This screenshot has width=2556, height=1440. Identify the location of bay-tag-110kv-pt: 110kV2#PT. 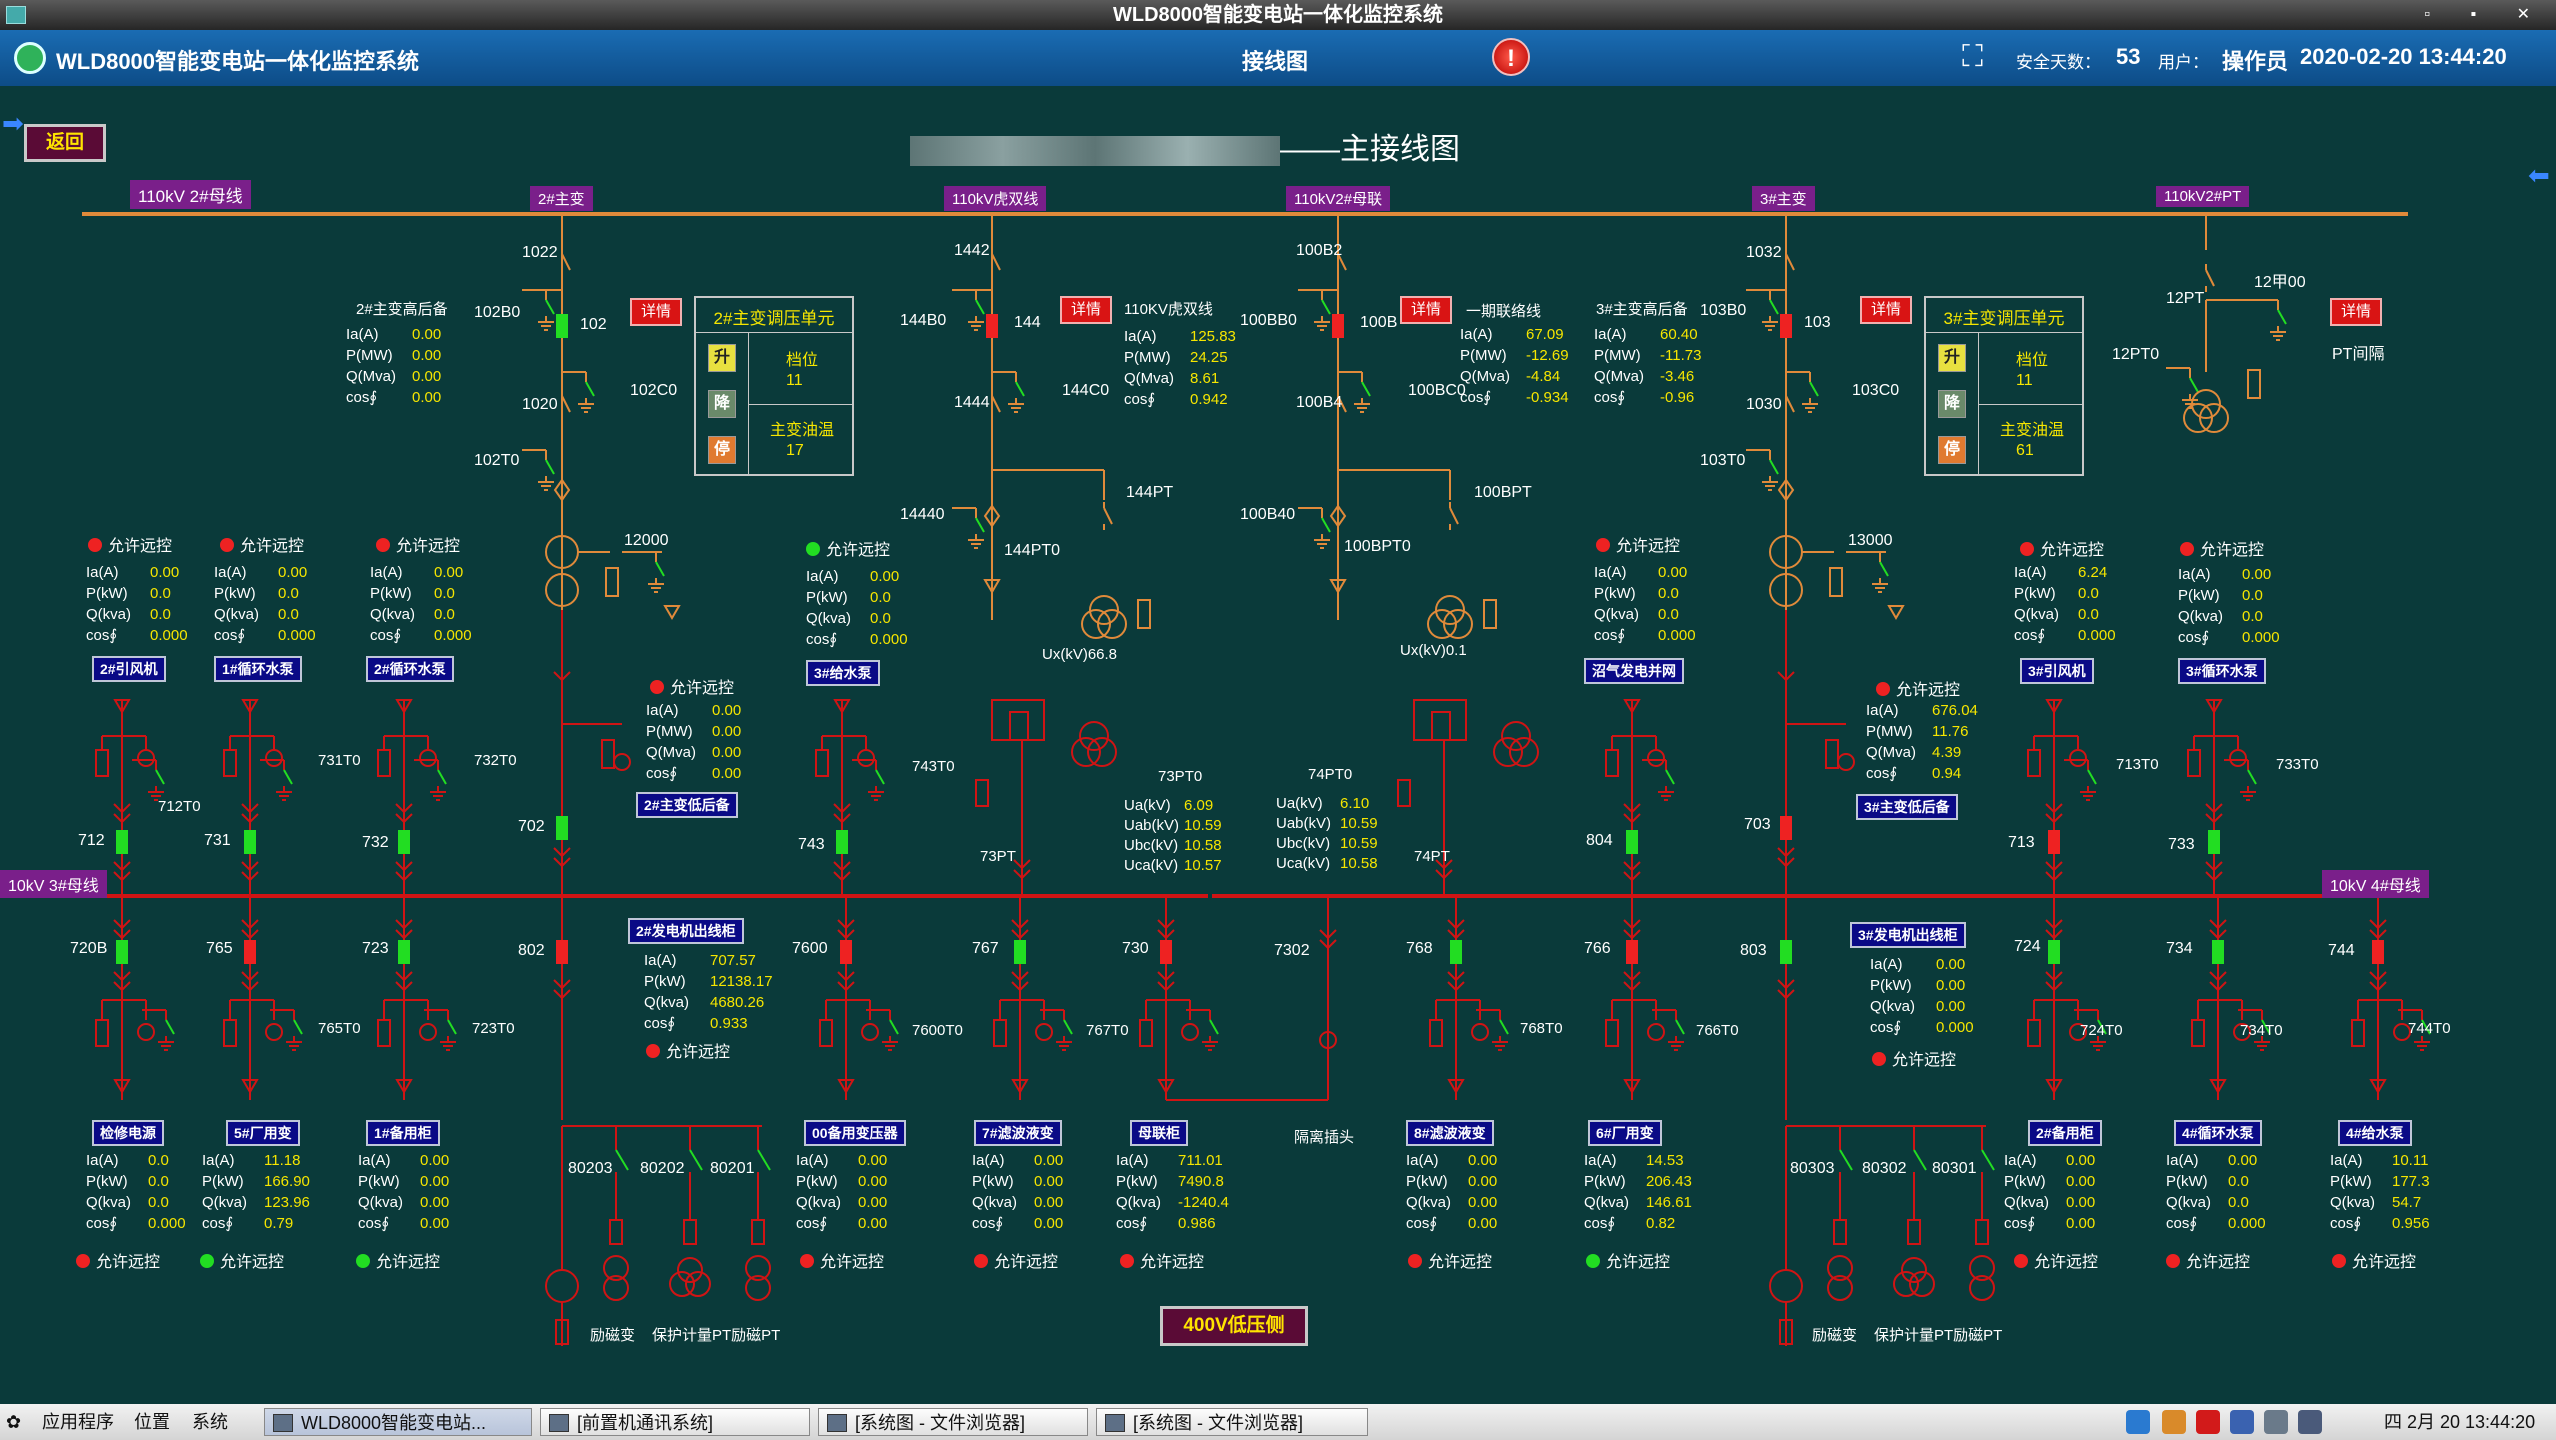
(2203, 196).